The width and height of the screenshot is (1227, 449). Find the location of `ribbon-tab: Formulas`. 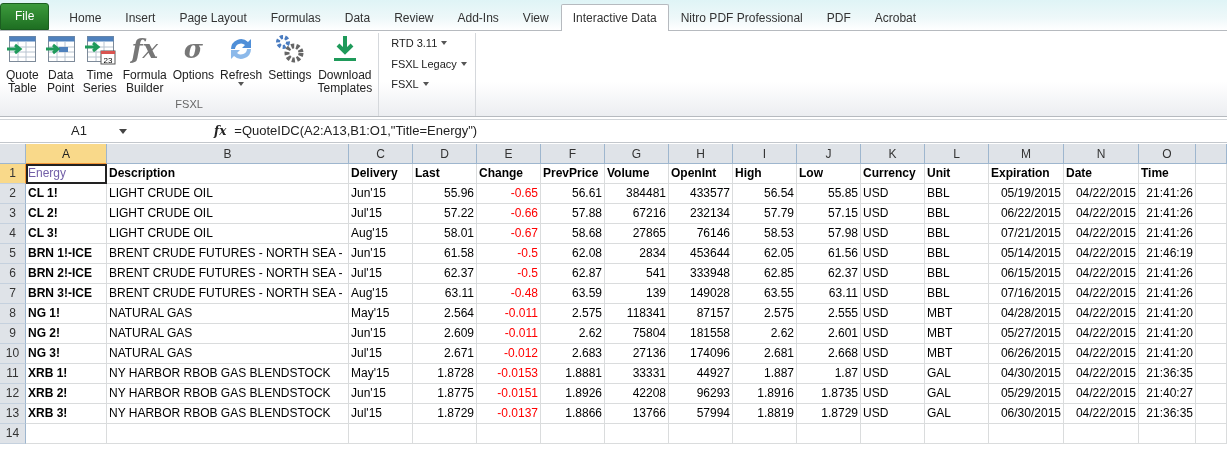

ribbon-tab: Formulas is located at coordinates (295, 17).